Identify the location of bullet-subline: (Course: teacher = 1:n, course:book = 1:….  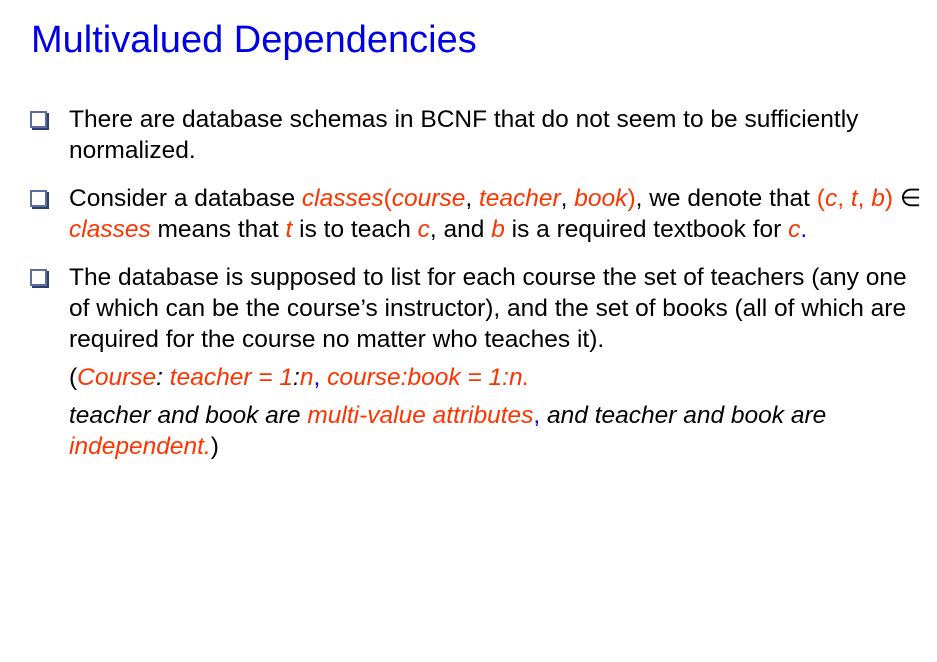
(498, 377).